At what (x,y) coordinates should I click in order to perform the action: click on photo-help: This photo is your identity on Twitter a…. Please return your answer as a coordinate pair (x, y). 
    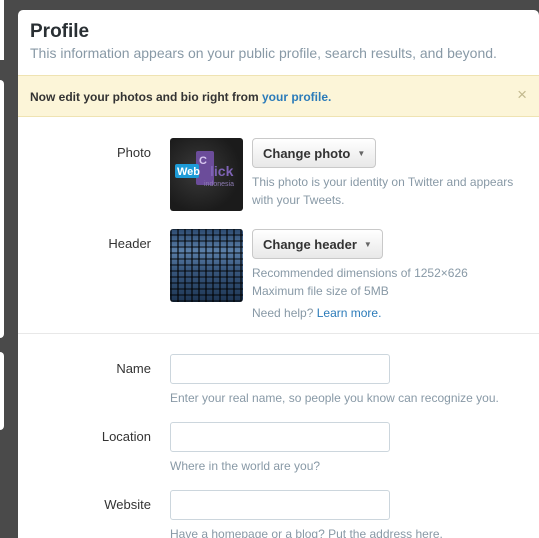
    Looking at the image, I should click on (382, 191).